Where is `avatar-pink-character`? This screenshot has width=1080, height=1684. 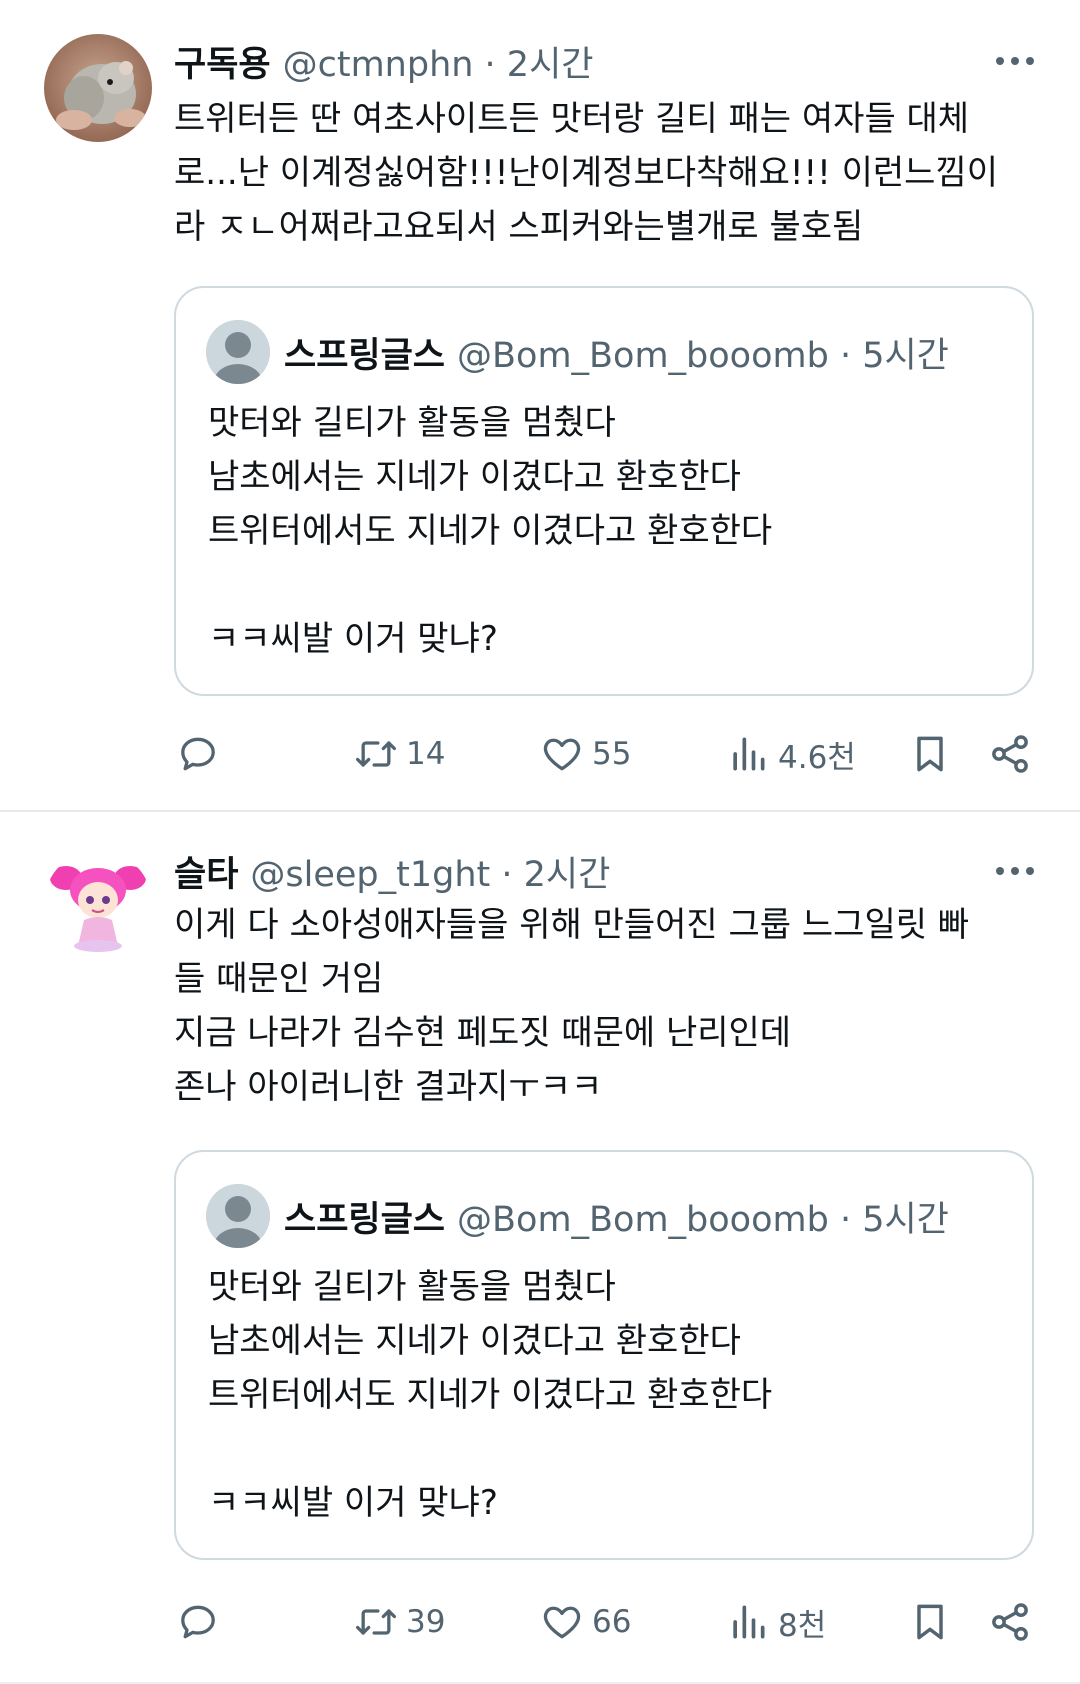 avatar-pink-character is located at coordinates (98, 904).